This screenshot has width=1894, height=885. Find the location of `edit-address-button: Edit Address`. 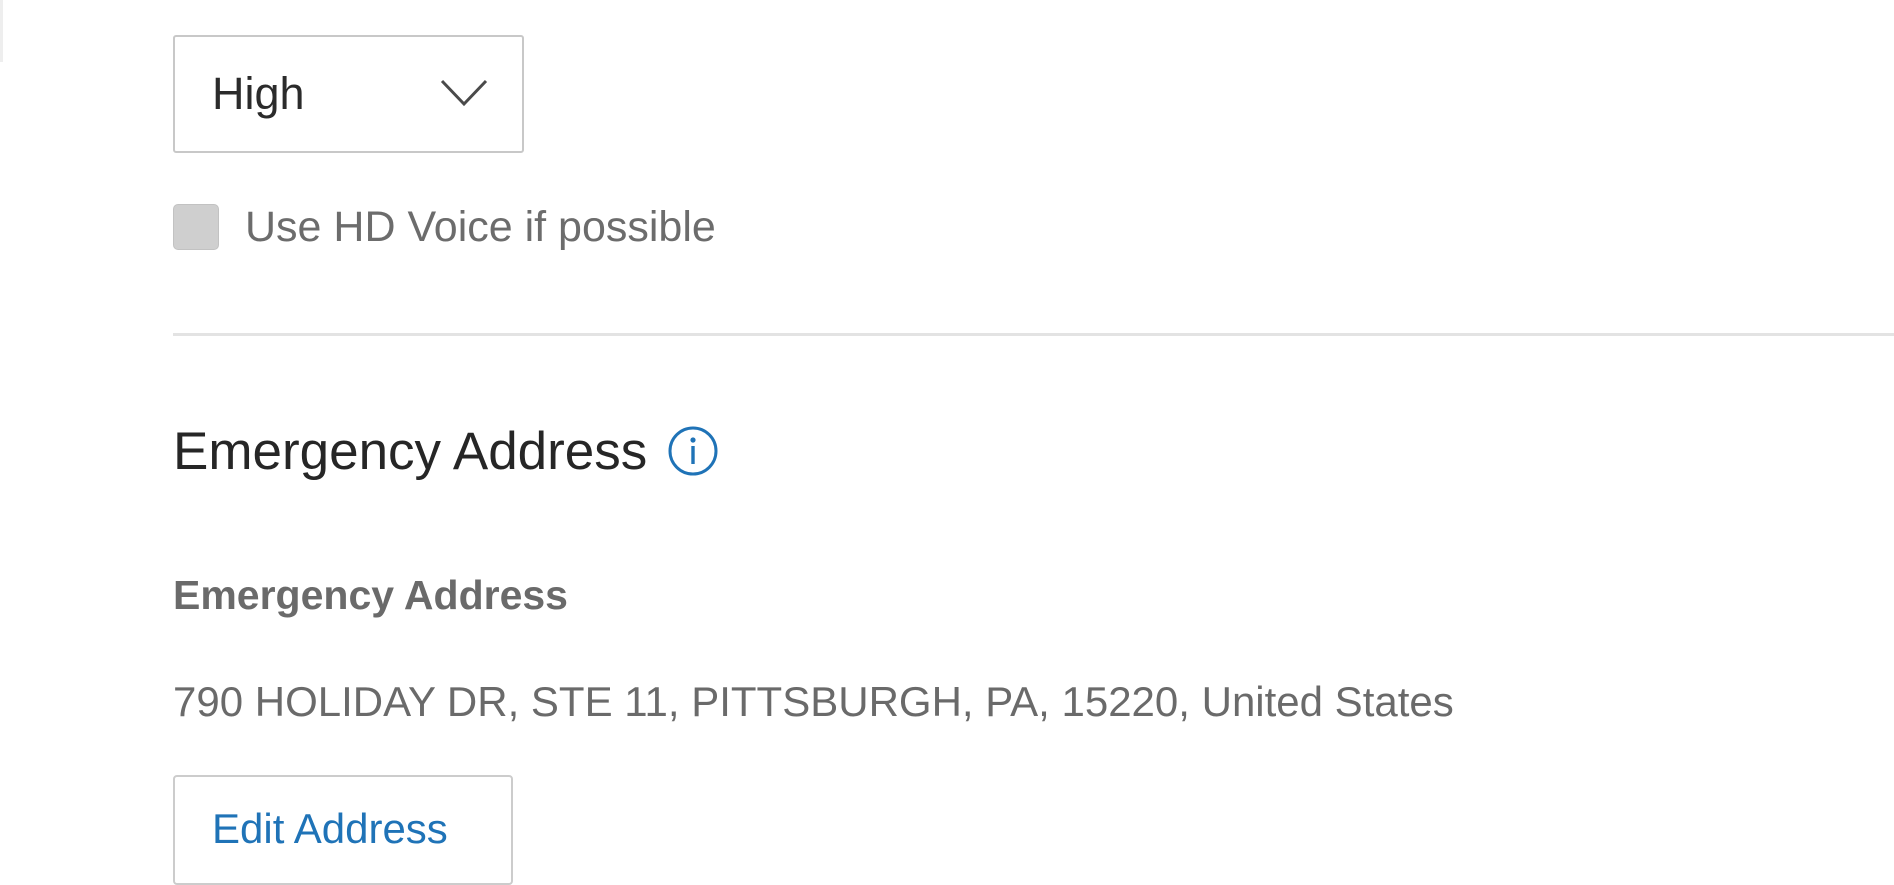

edit-address-button: Edit Address is located at coordinates (343, 830).